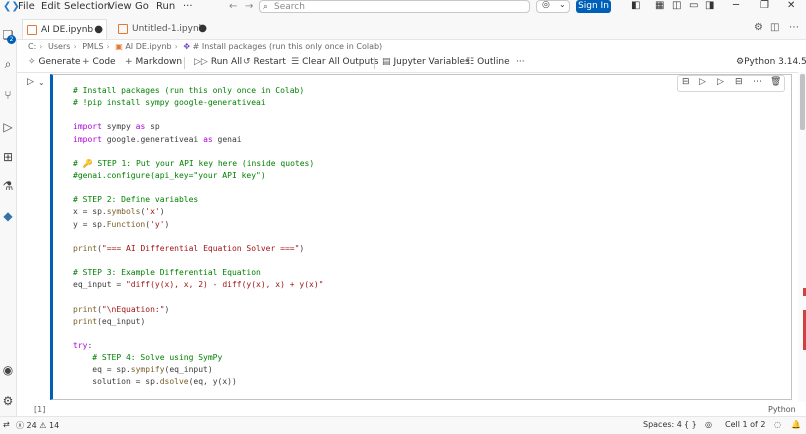 This screenshot has width=806, height=434. I want to click on add-code-button: + Code, so click(99, 62).